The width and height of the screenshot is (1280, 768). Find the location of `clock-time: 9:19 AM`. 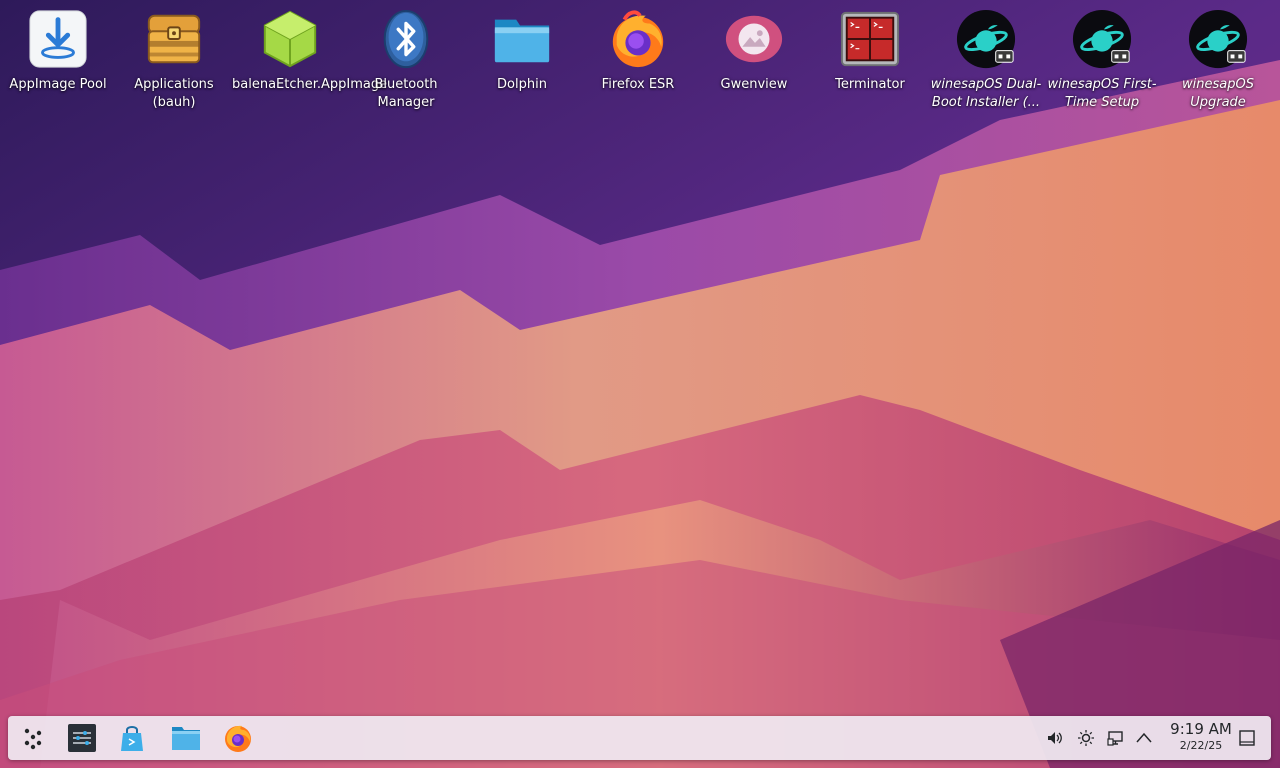

clock-time: 9:19 AM is located at coordinates (1201, 729).